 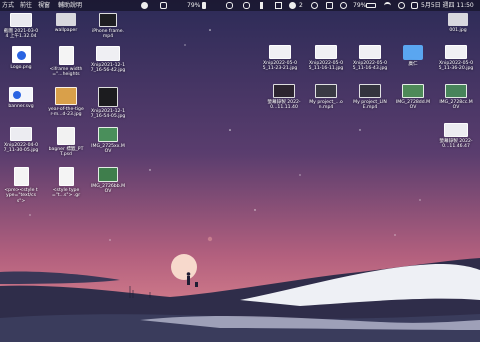 I want to click on desktop-file: banner 標籤_PTT.psd, so click(x=66, y=142).